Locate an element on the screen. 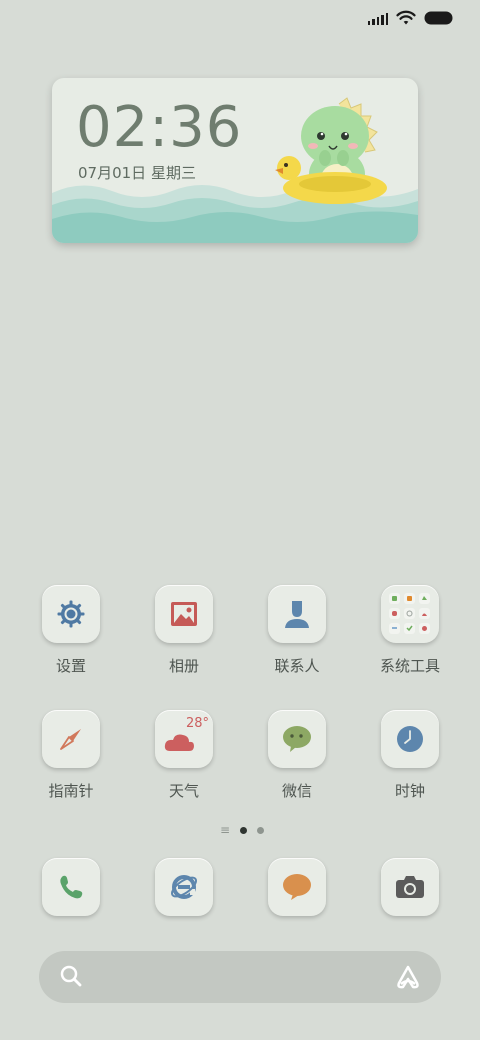 The image size is (480, 1040). wifi-icon is located at coordinates (406, 18).